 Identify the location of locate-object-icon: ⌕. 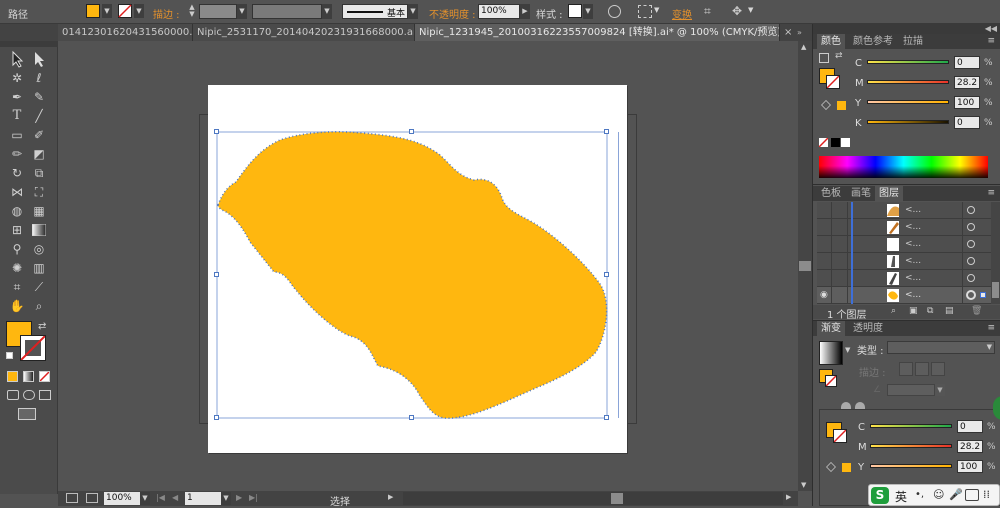
(893, 311).